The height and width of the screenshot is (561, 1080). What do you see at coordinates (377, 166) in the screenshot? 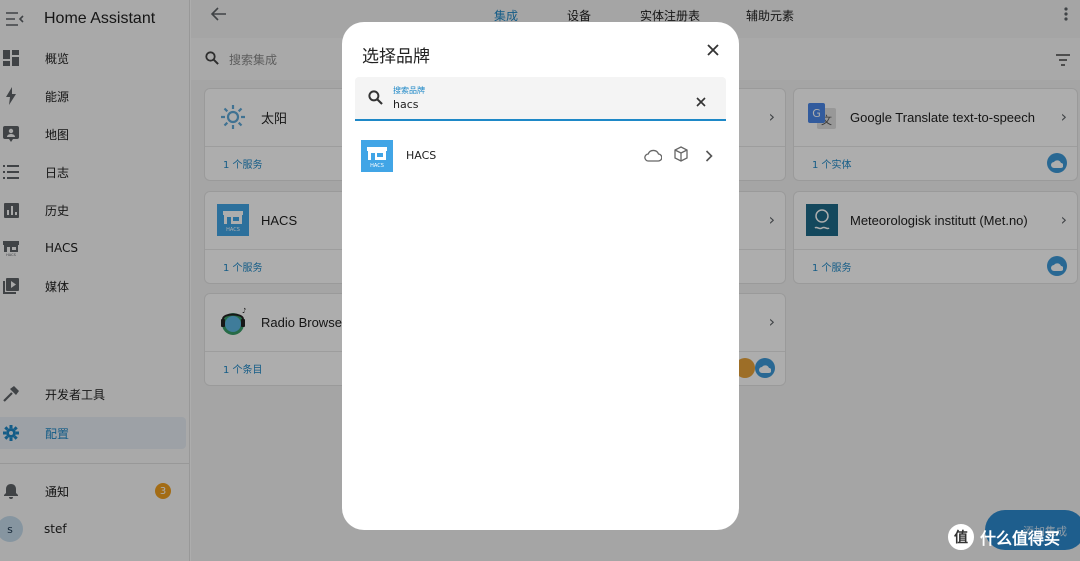
I see `svg-text: HACS` at bounding box center [377, 166].